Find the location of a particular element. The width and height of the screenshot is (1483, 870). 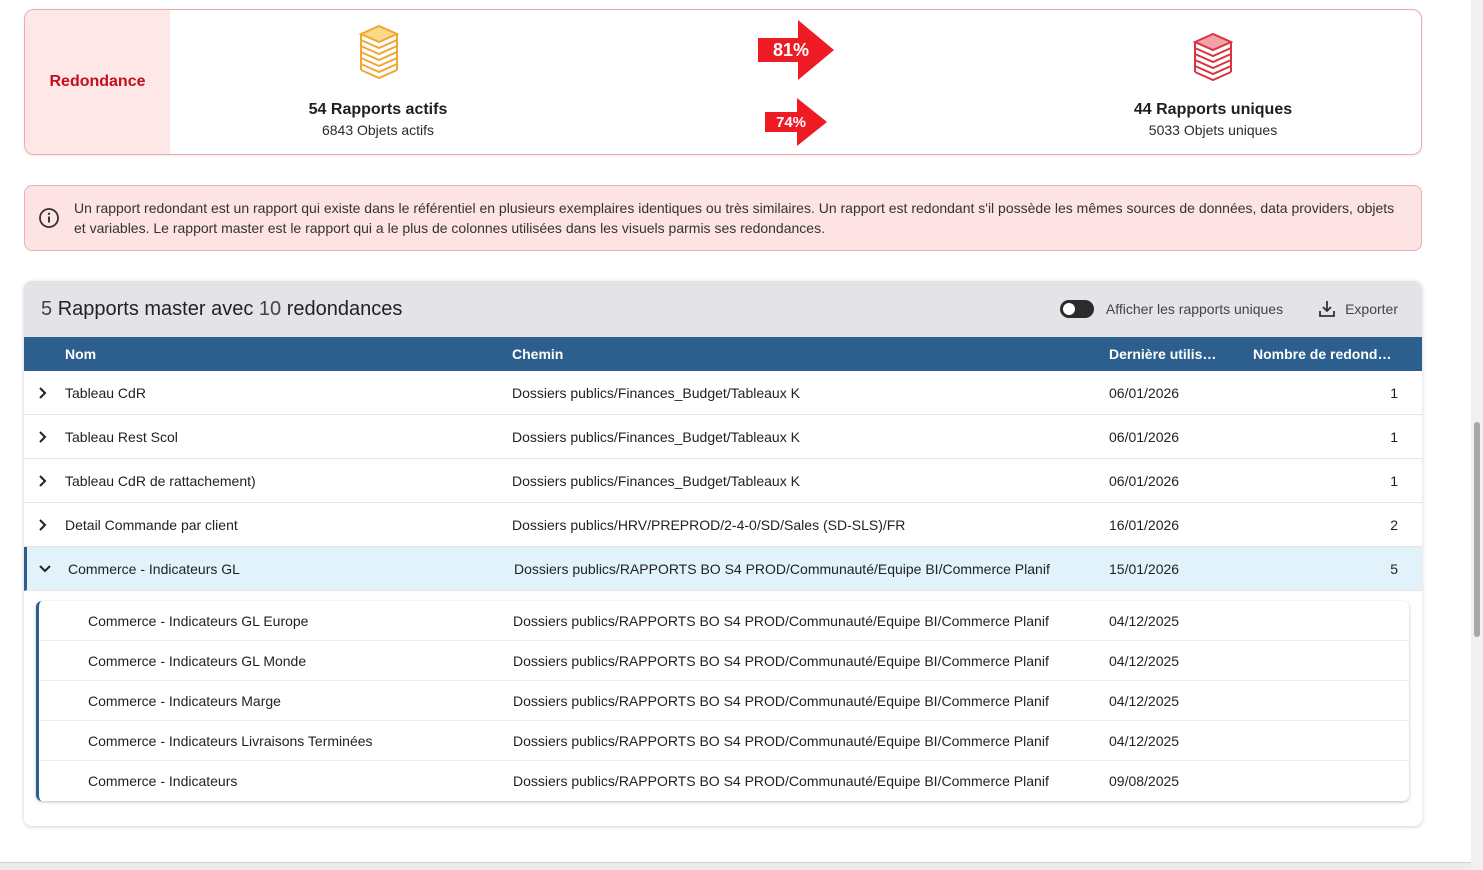

row-nom: Tableau CdR is located at coordinates (105, 392).